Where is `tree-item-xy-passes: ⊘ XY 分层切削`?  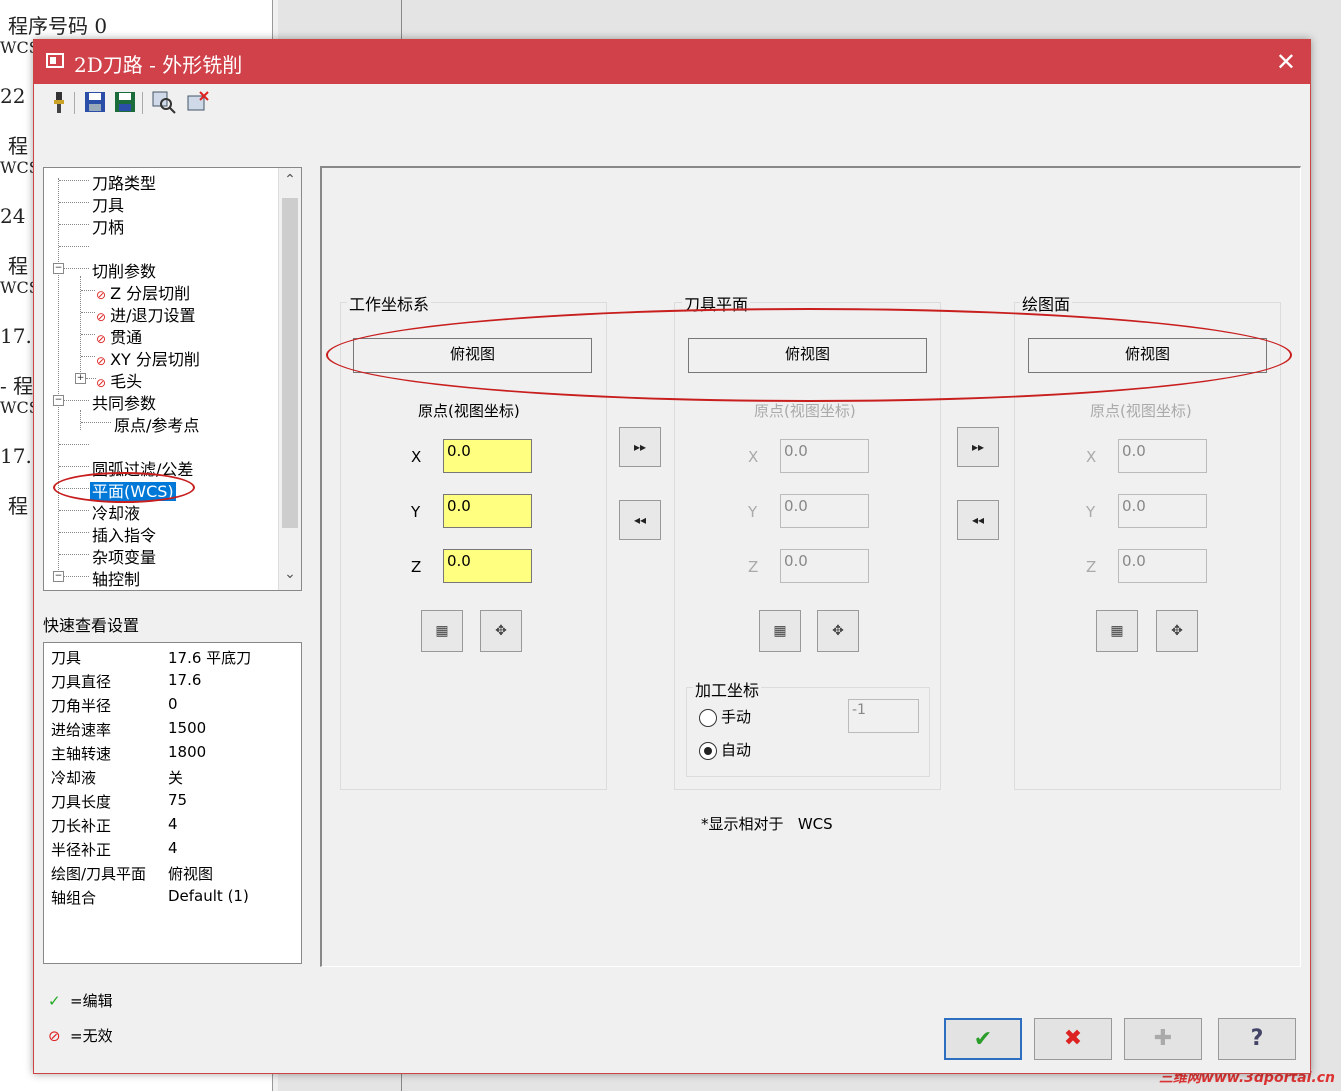 tree-item-xy-passes: ⊘ XY 分层切削 is located at coordinates (148, 358).